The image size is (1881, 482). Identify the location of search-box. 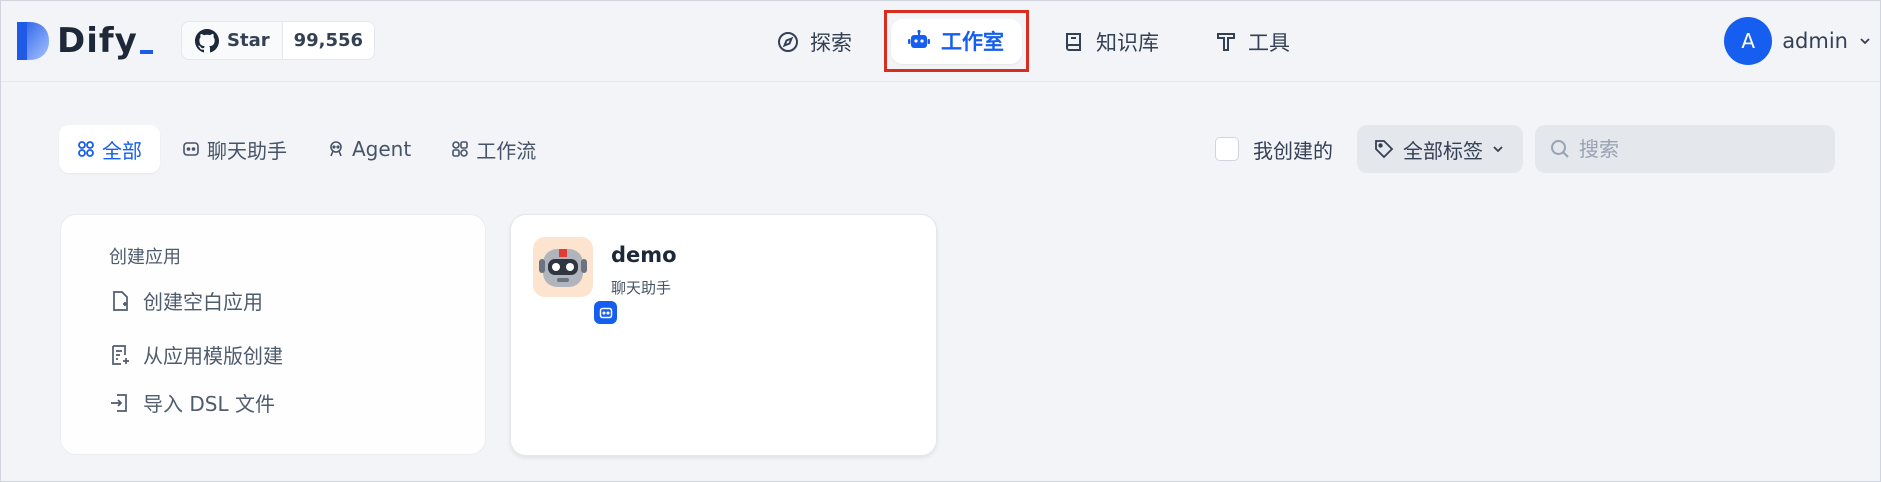
(1685, 149).